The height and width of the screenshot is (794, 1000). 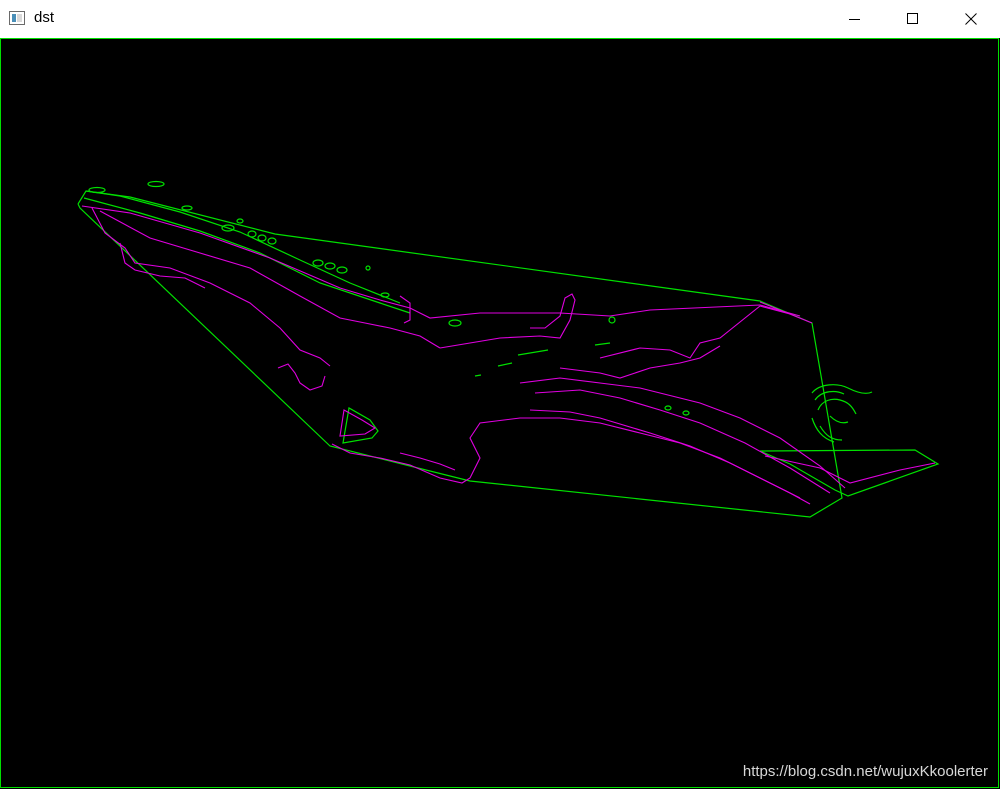 What do you see at coordinates (247, 255) in the screenshot?
I see `body-contour-lower` at bounding box center [247, 255].